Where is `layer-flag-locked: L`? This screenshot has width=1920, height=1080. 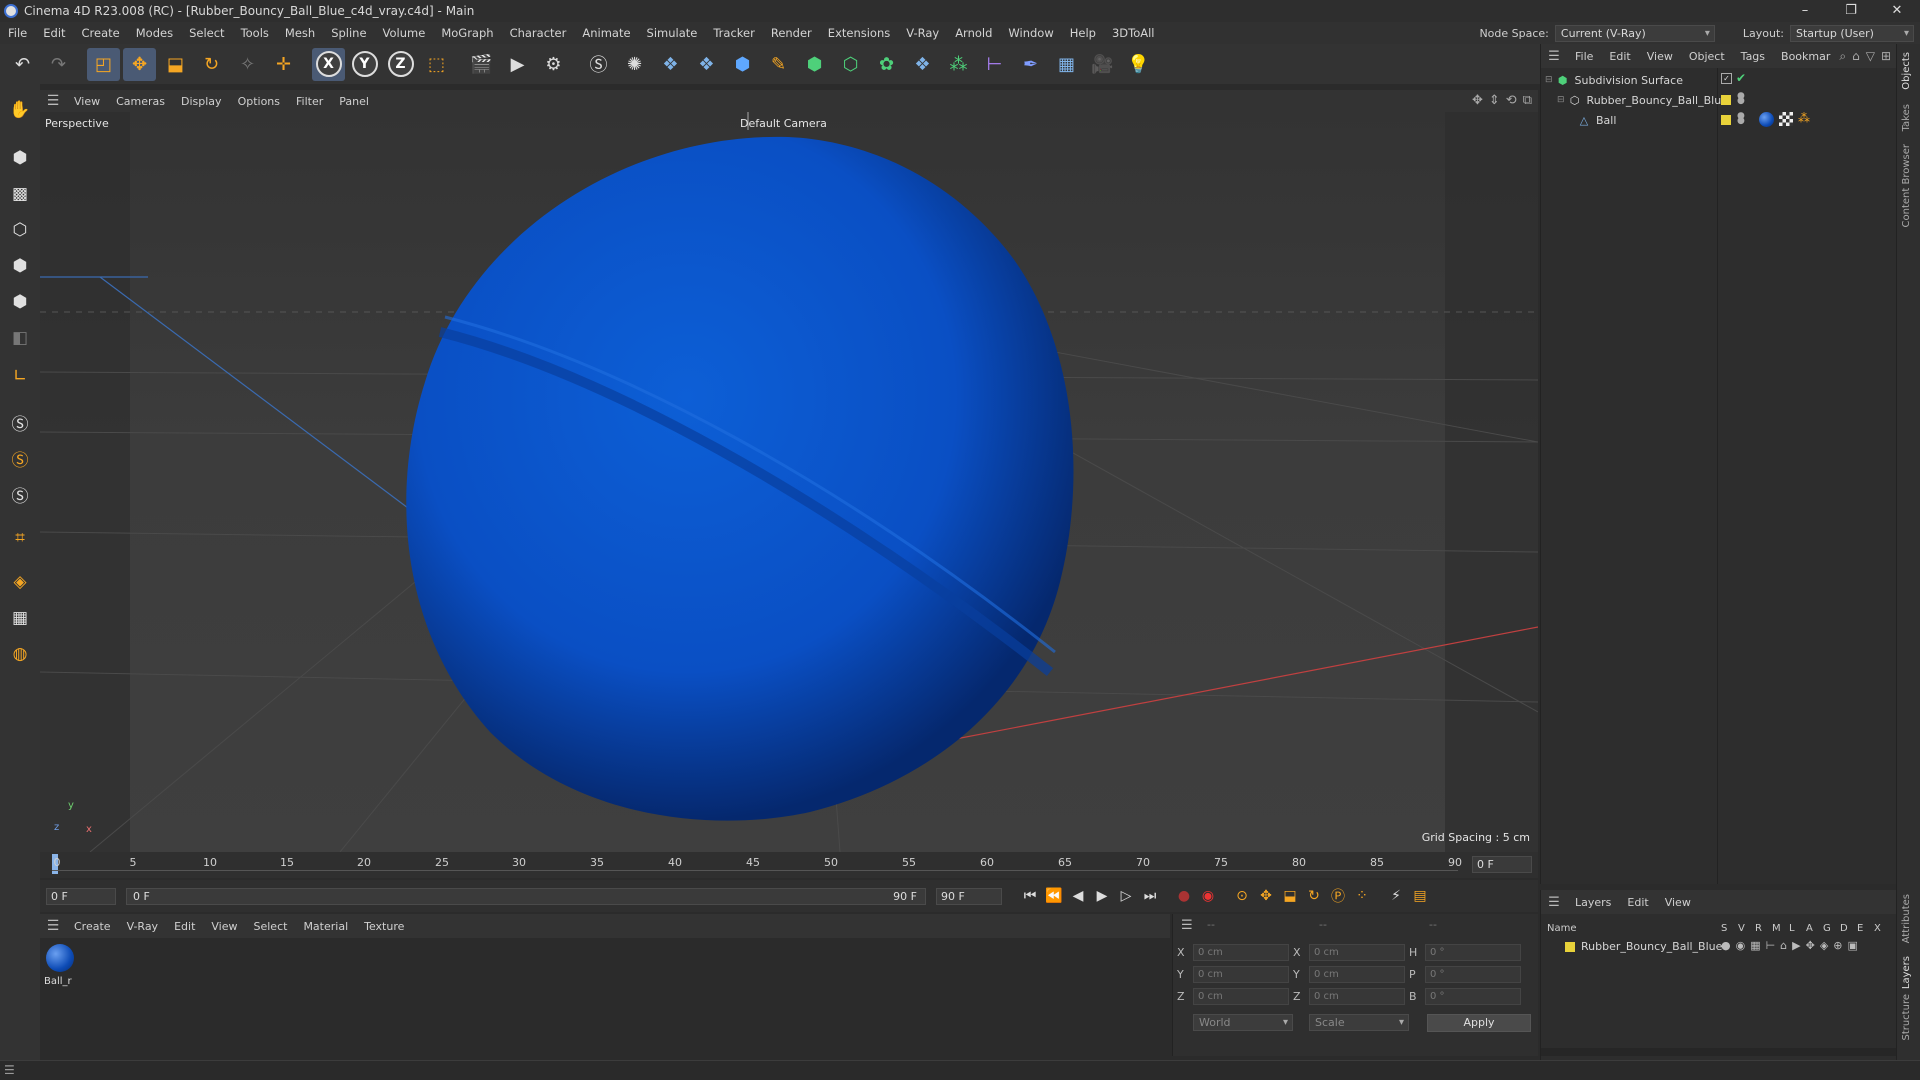 layer-flag-locked: L is located at coordinates (1792, 928).